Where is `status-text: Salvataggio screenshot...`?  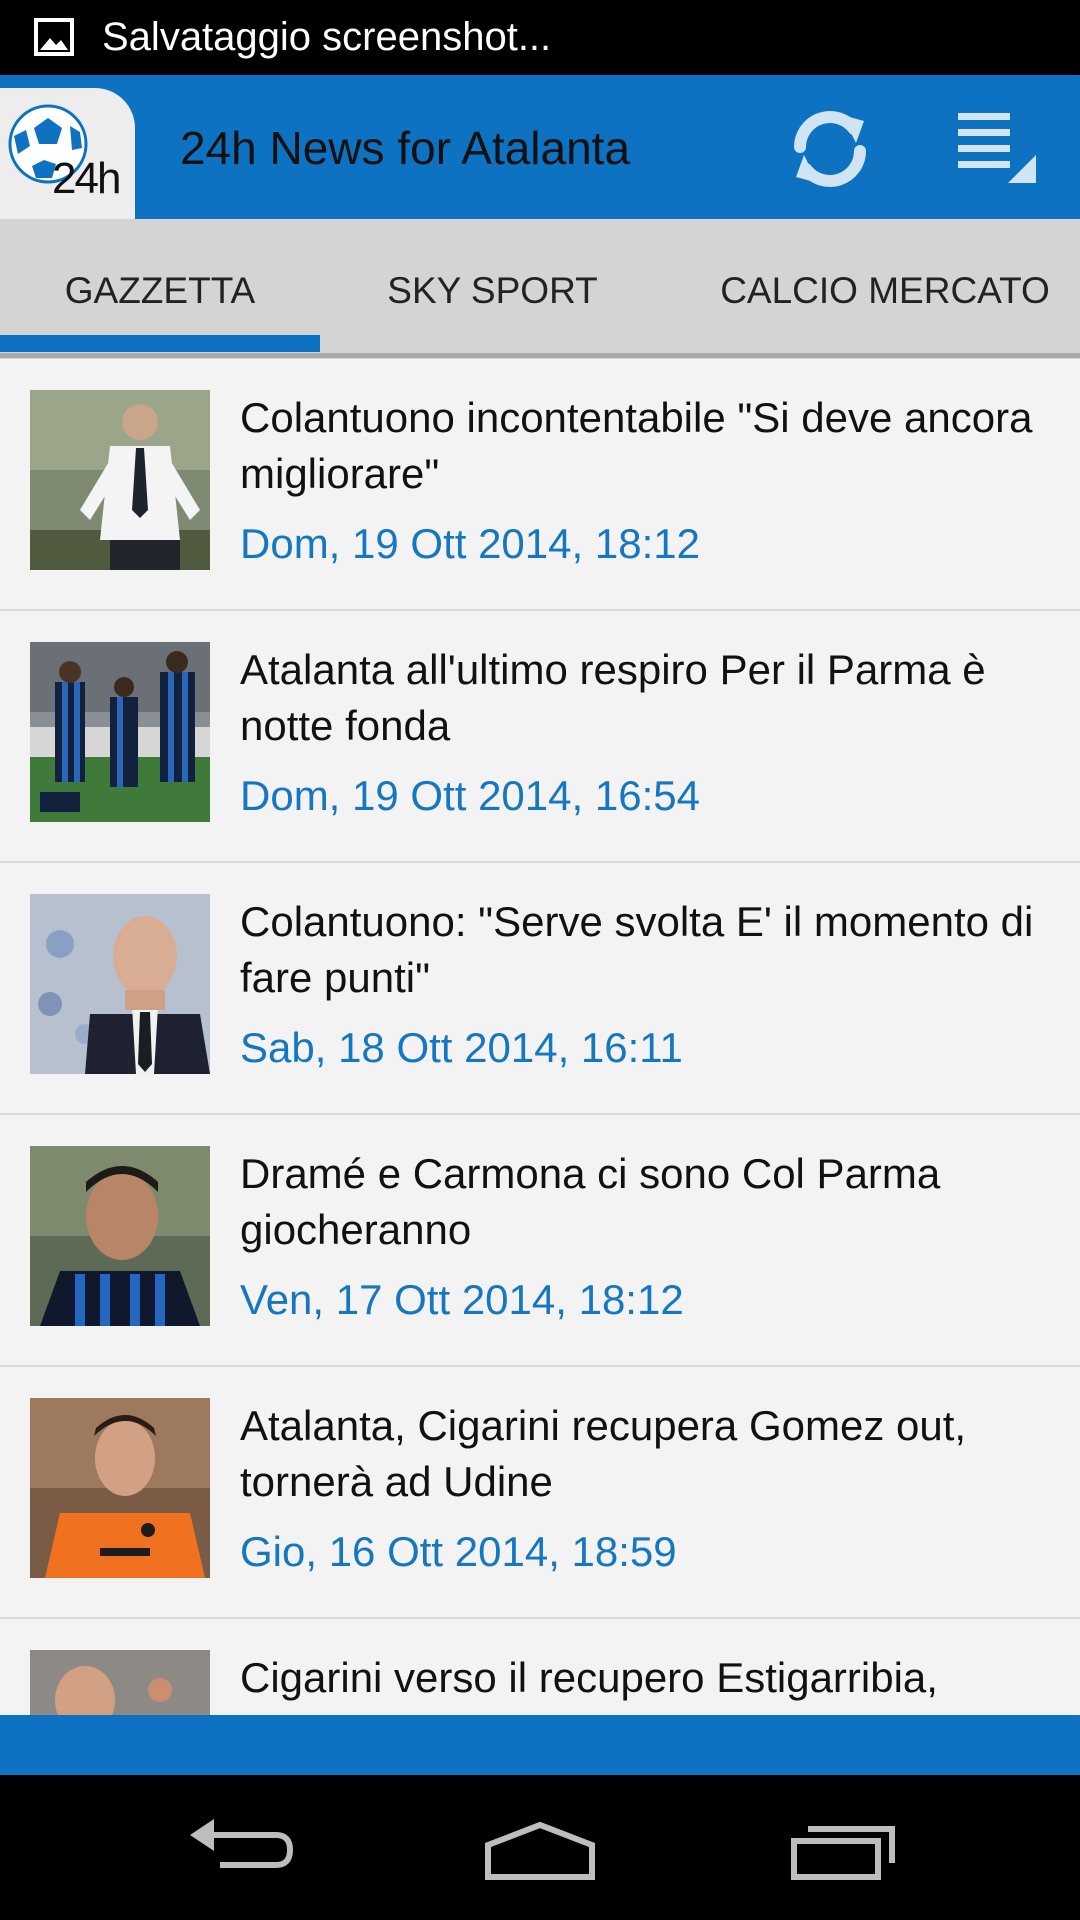
status-text: Salvataggio screenshot... is located at coordinates (327, 37).